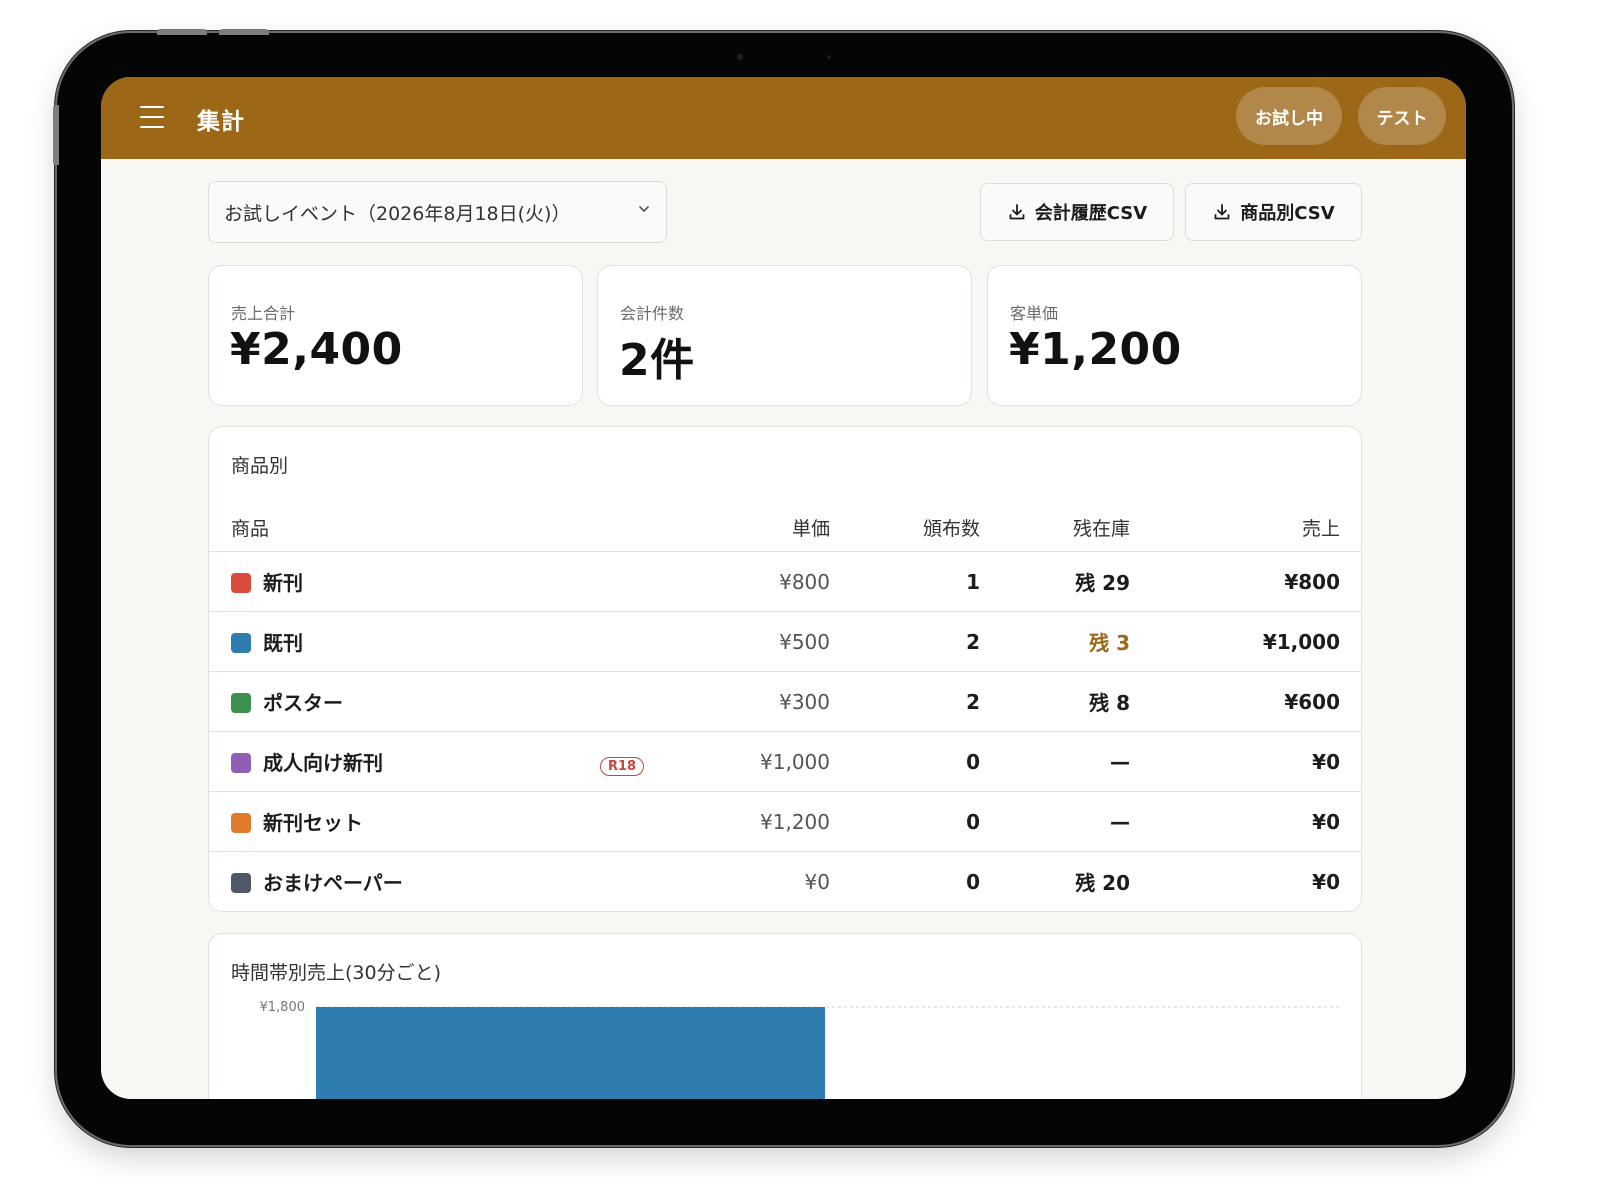 The width and height of the screenshot is (1600, 1200). What do you see at coordinates (244, 32) in the screenshot?
I see `power-button` at bounding box center [244, 32].